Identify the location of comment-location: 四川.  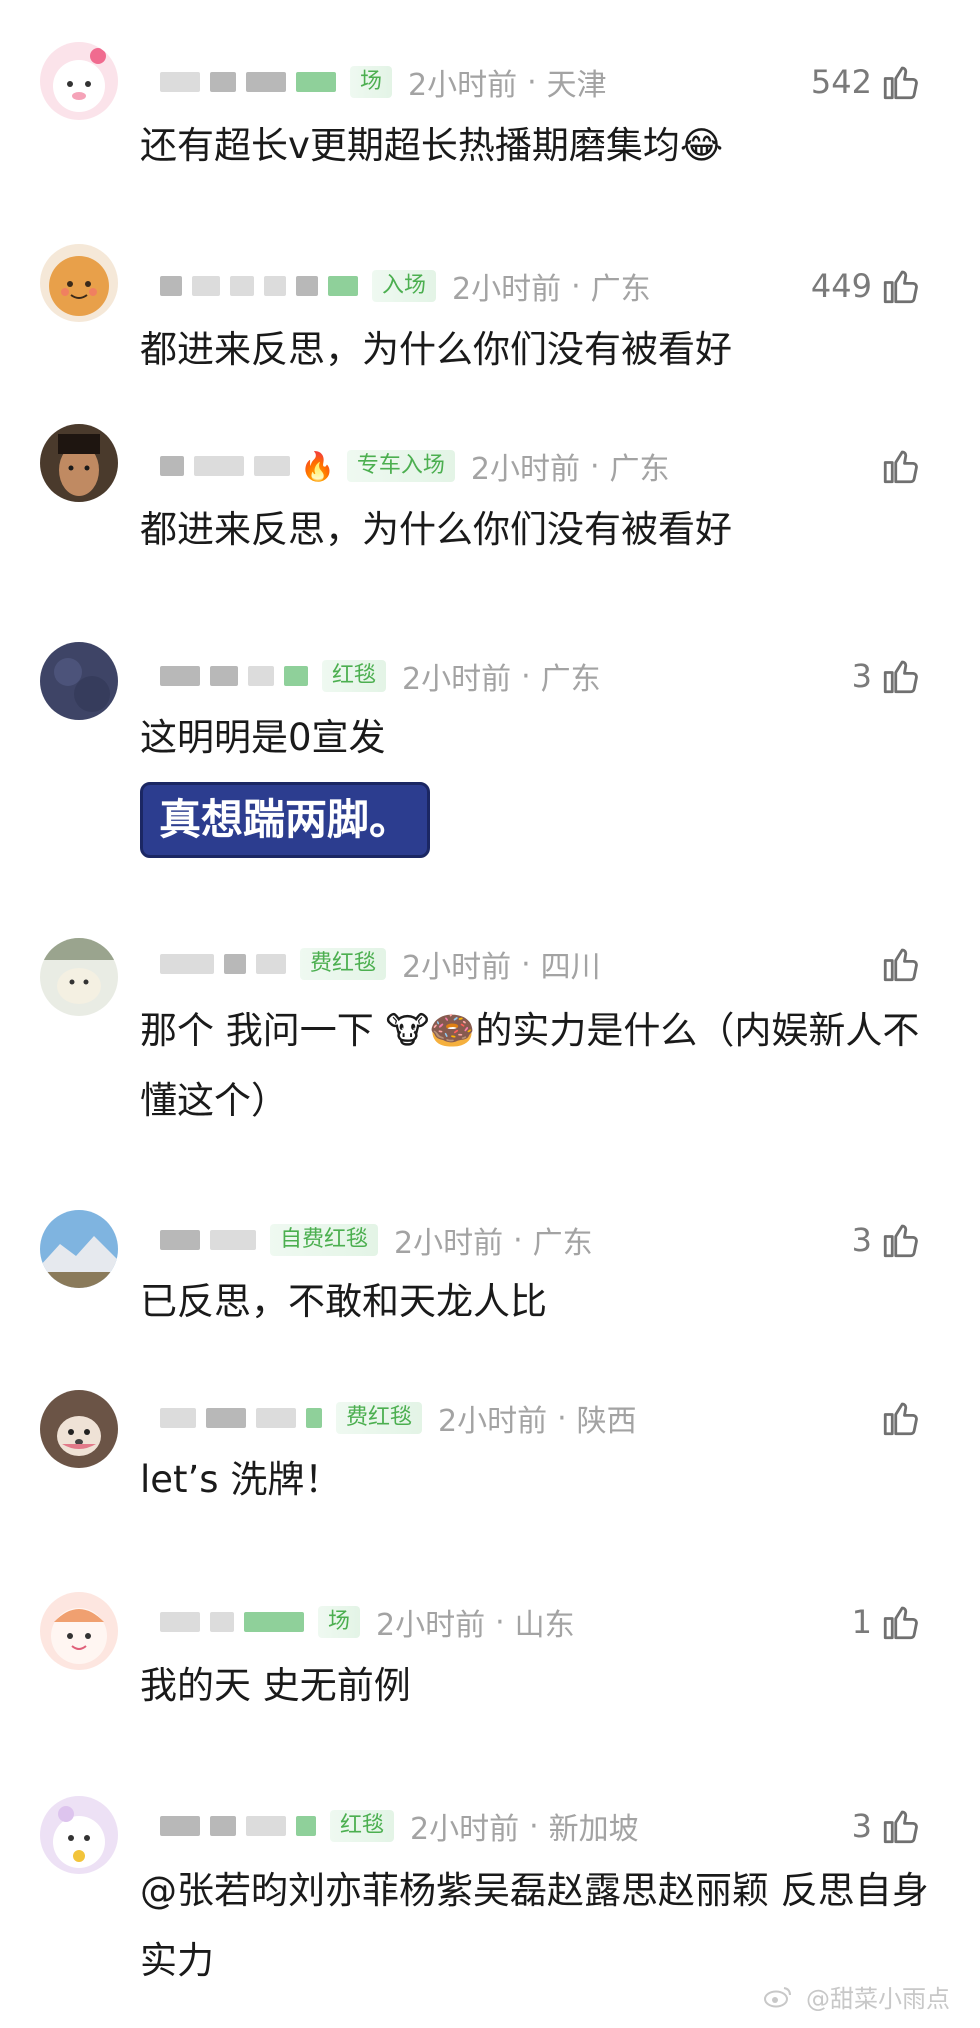
(570, 967).